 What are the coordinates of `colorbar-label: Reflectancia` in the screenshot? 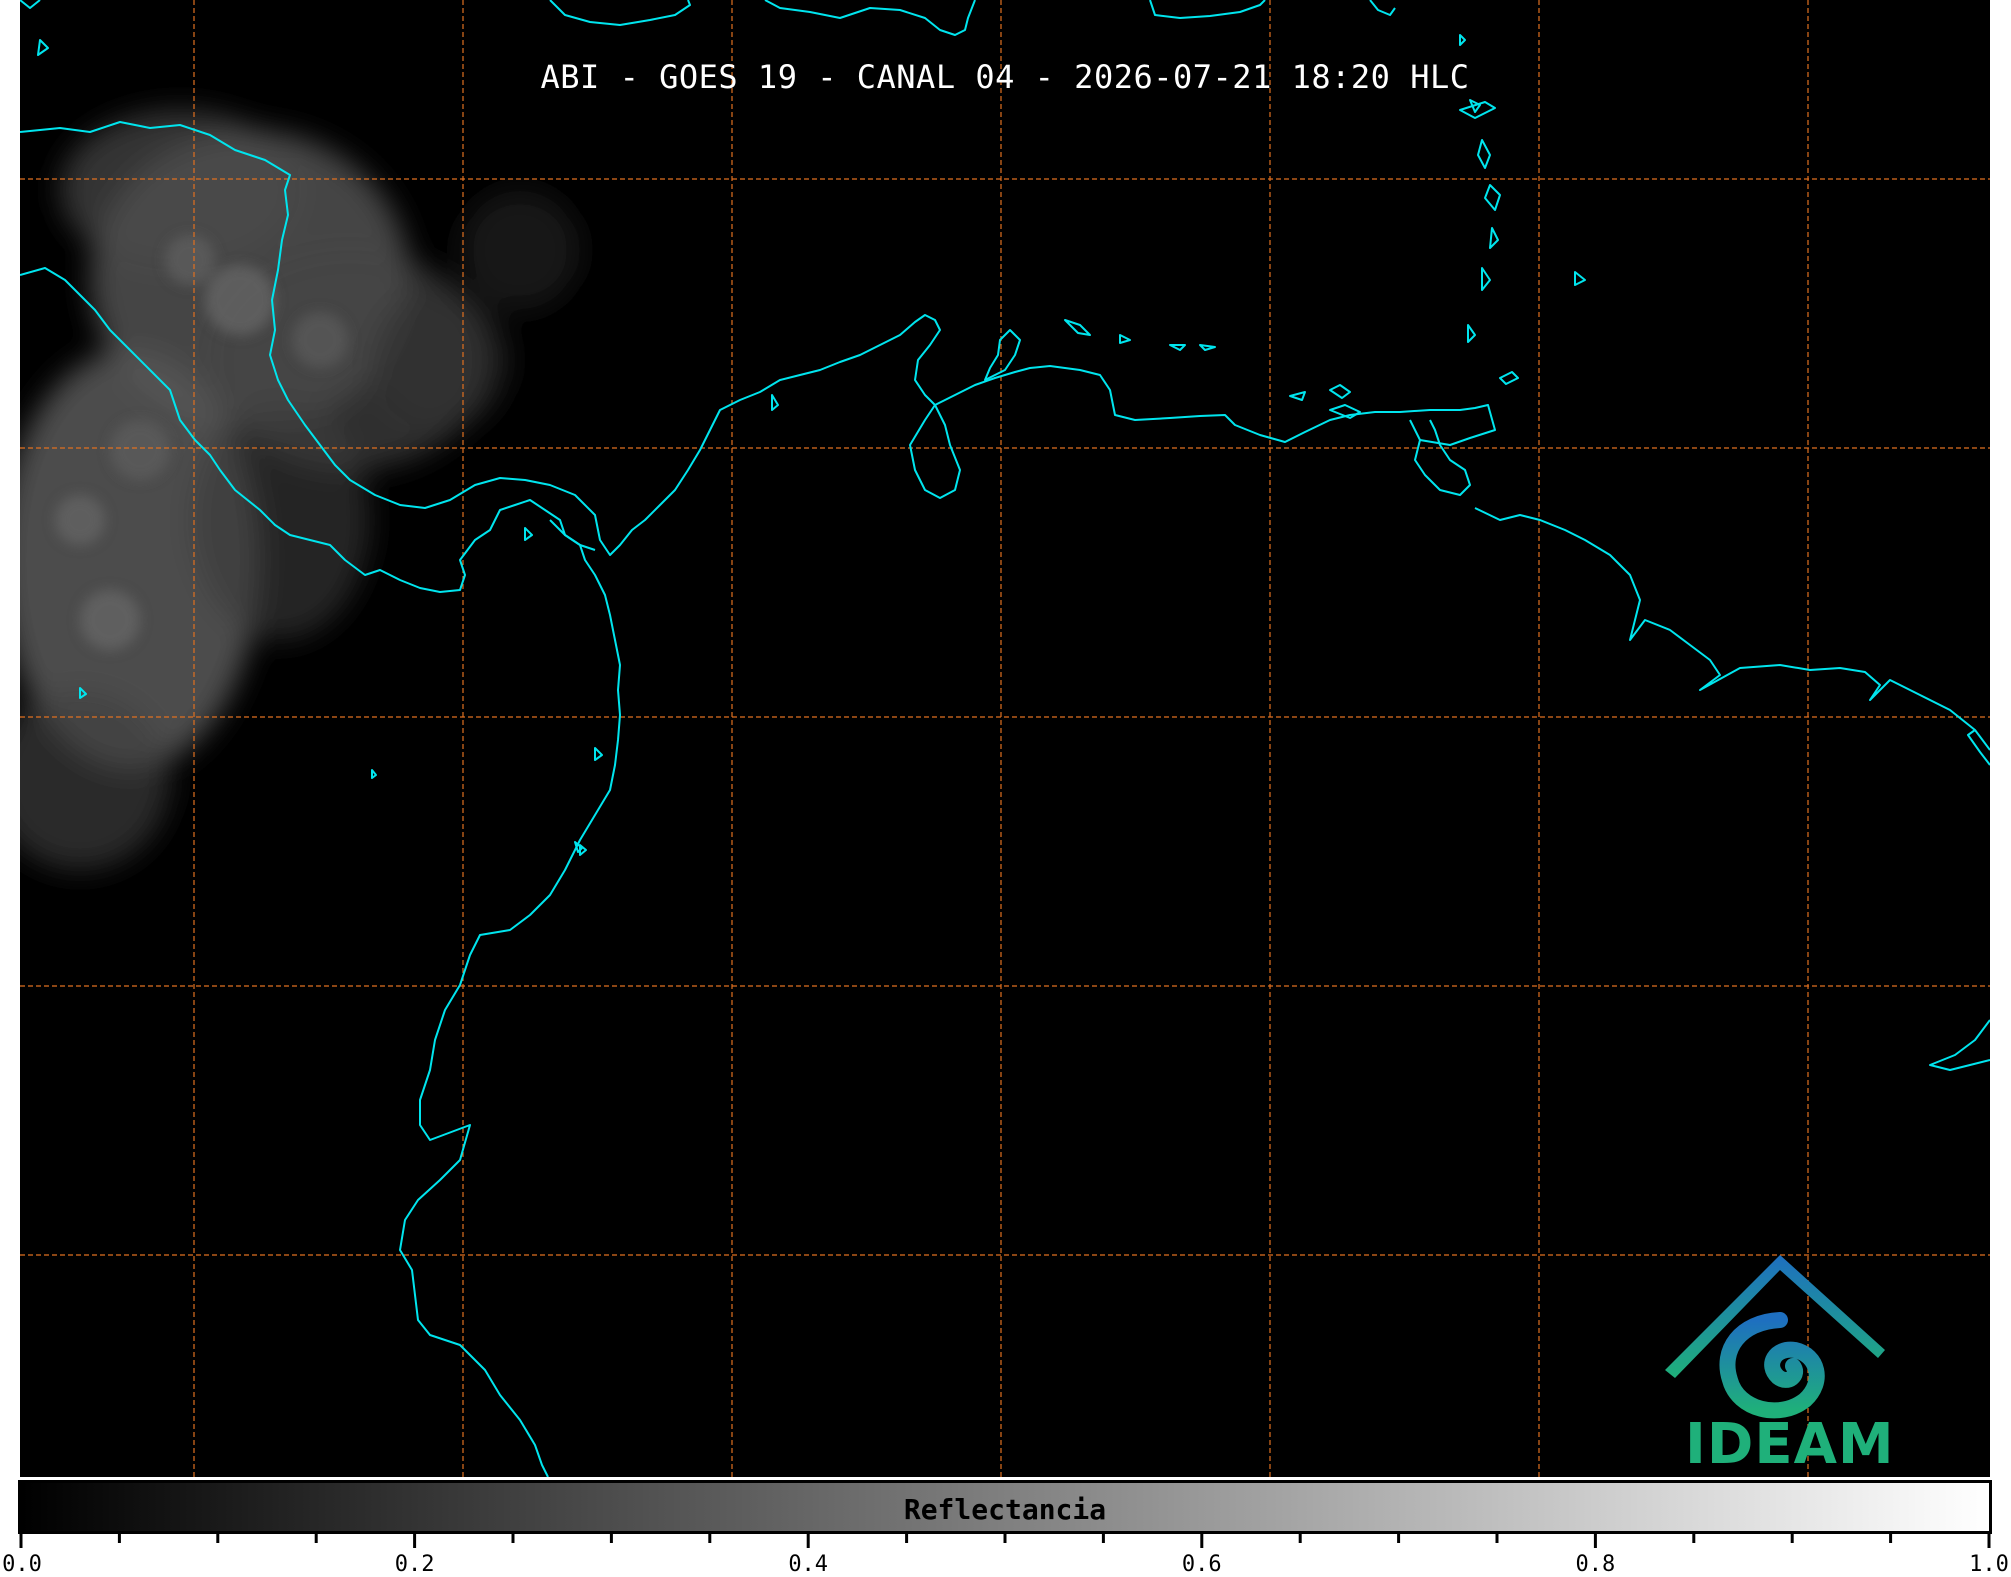 It's located at (1005, 1509).